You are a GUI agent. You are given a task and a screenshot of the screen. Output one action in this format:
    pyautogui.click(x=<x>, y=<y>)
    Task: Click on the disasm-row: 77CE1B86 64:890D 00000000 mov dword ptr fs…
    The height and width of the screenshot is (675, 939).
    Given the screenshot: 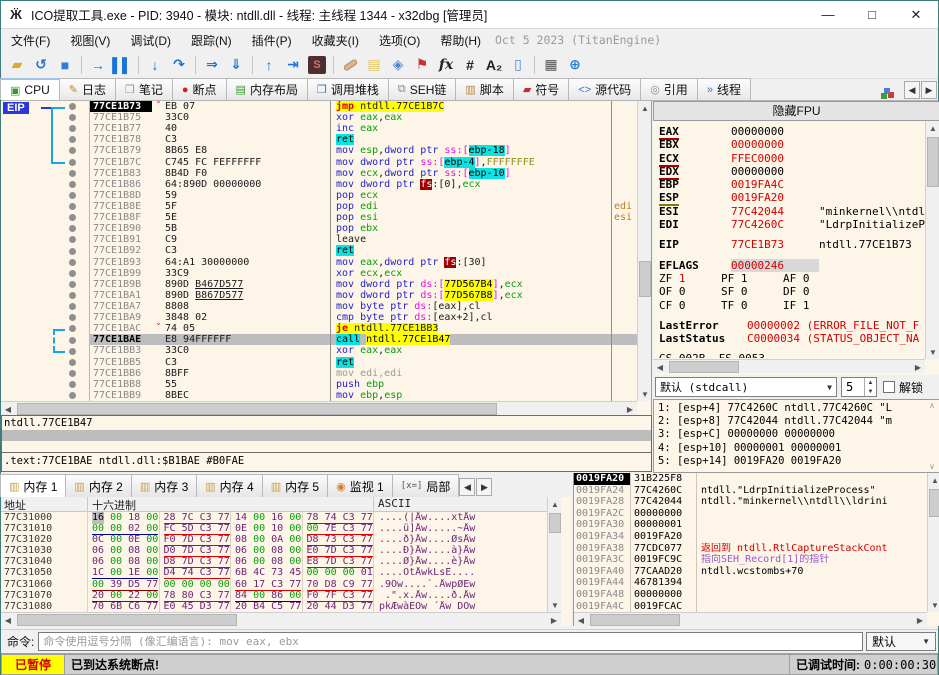 What is the action you would take?
    pyautogui.click(x=363, y=184)
    